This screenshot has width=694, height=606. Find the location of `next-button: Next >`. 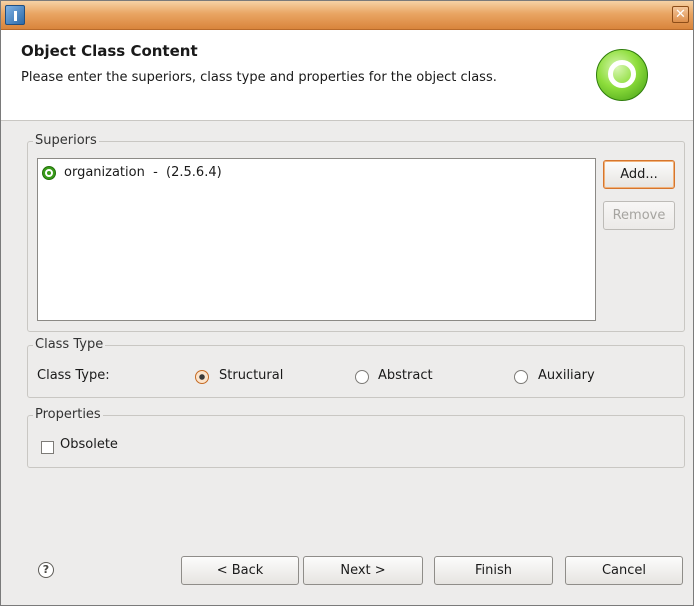

next-button: Next > is located at coordinates (363, 570).